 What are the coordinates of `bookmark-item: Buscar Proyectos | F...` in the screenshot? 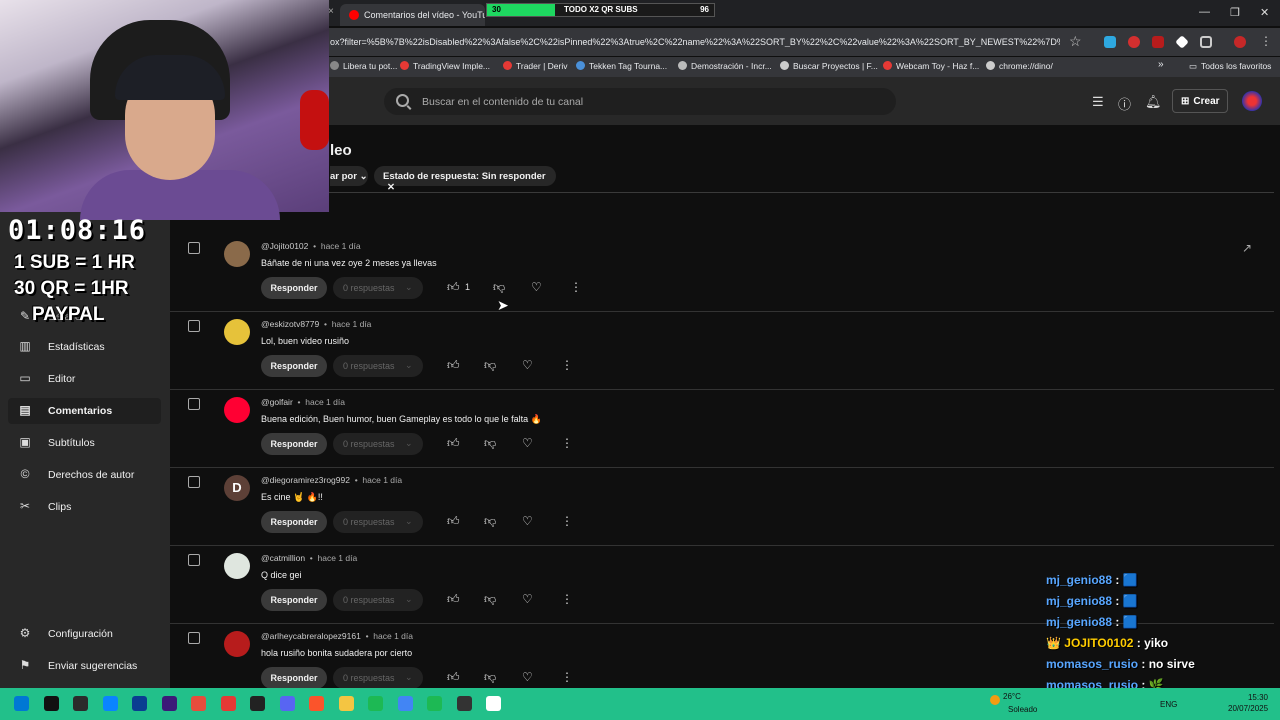 It's located at (829, 66).